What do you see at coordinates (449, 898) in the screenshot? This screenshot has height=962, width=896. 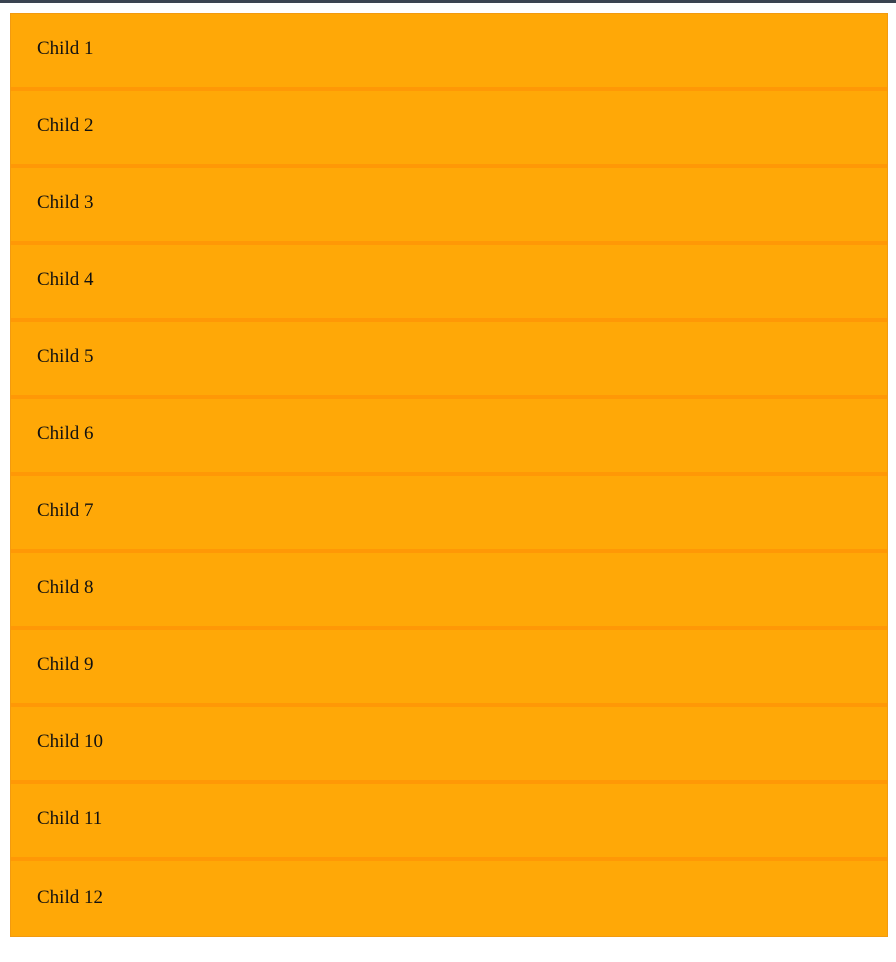 I see `child-item-12: Child 12` at bounding box center [449, 898].